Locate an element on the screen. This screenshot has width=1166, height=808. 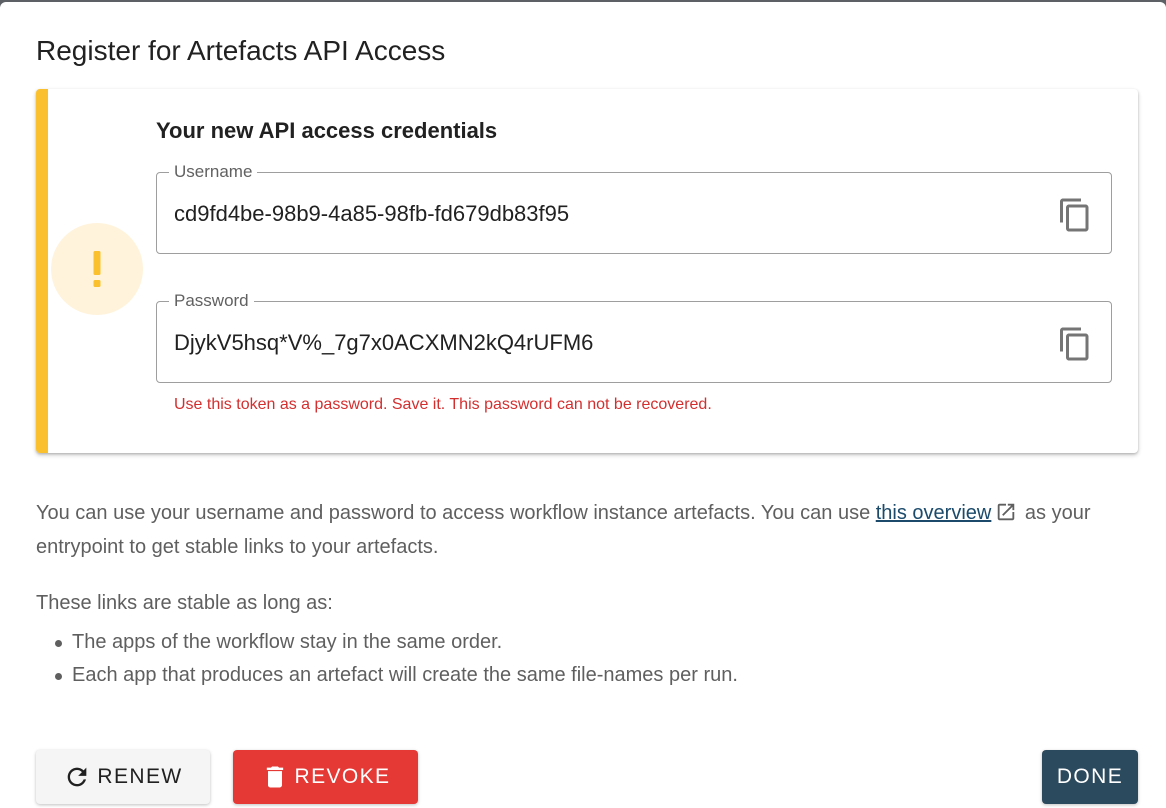
password-input is located at coordinates (607, 343).